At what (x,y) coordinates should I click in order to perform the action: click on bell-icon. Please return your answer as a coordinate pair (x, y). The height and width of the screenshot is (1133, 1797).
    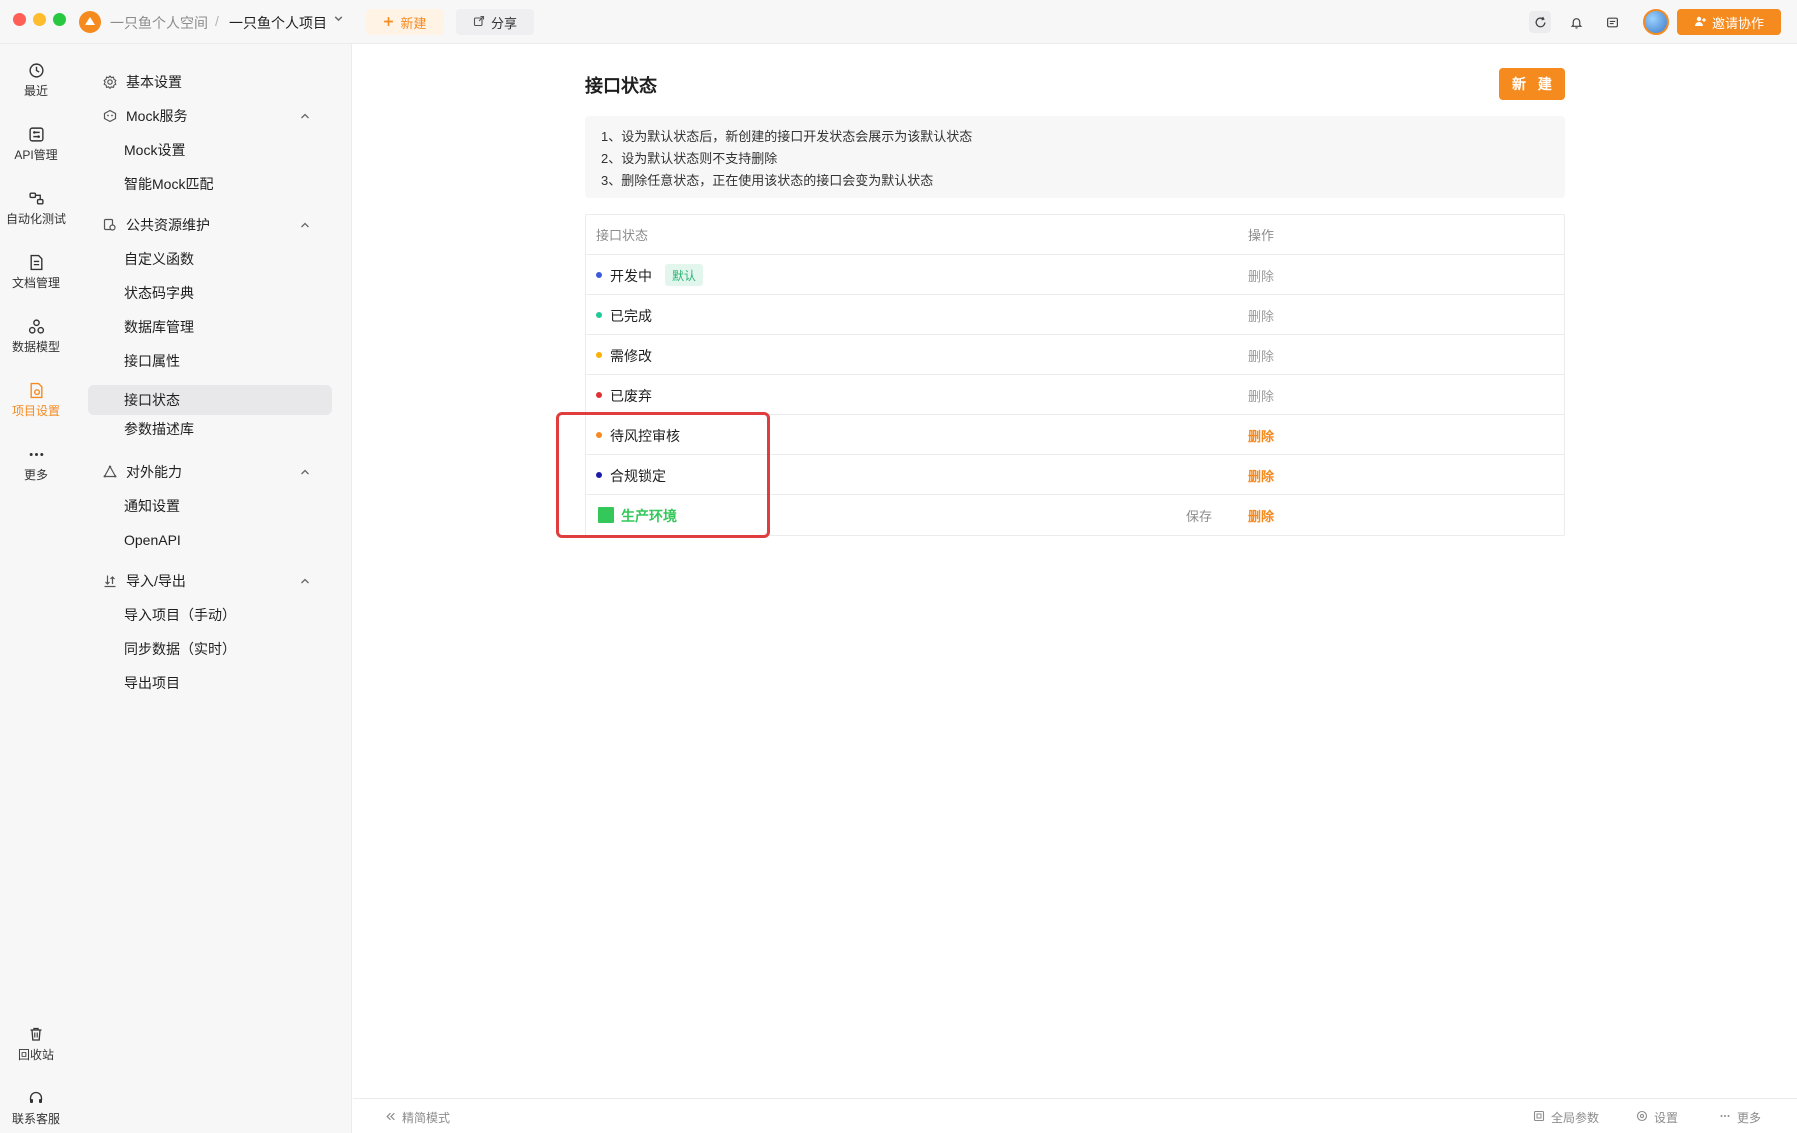
    Looking at the image, I should click on (1576, 22).